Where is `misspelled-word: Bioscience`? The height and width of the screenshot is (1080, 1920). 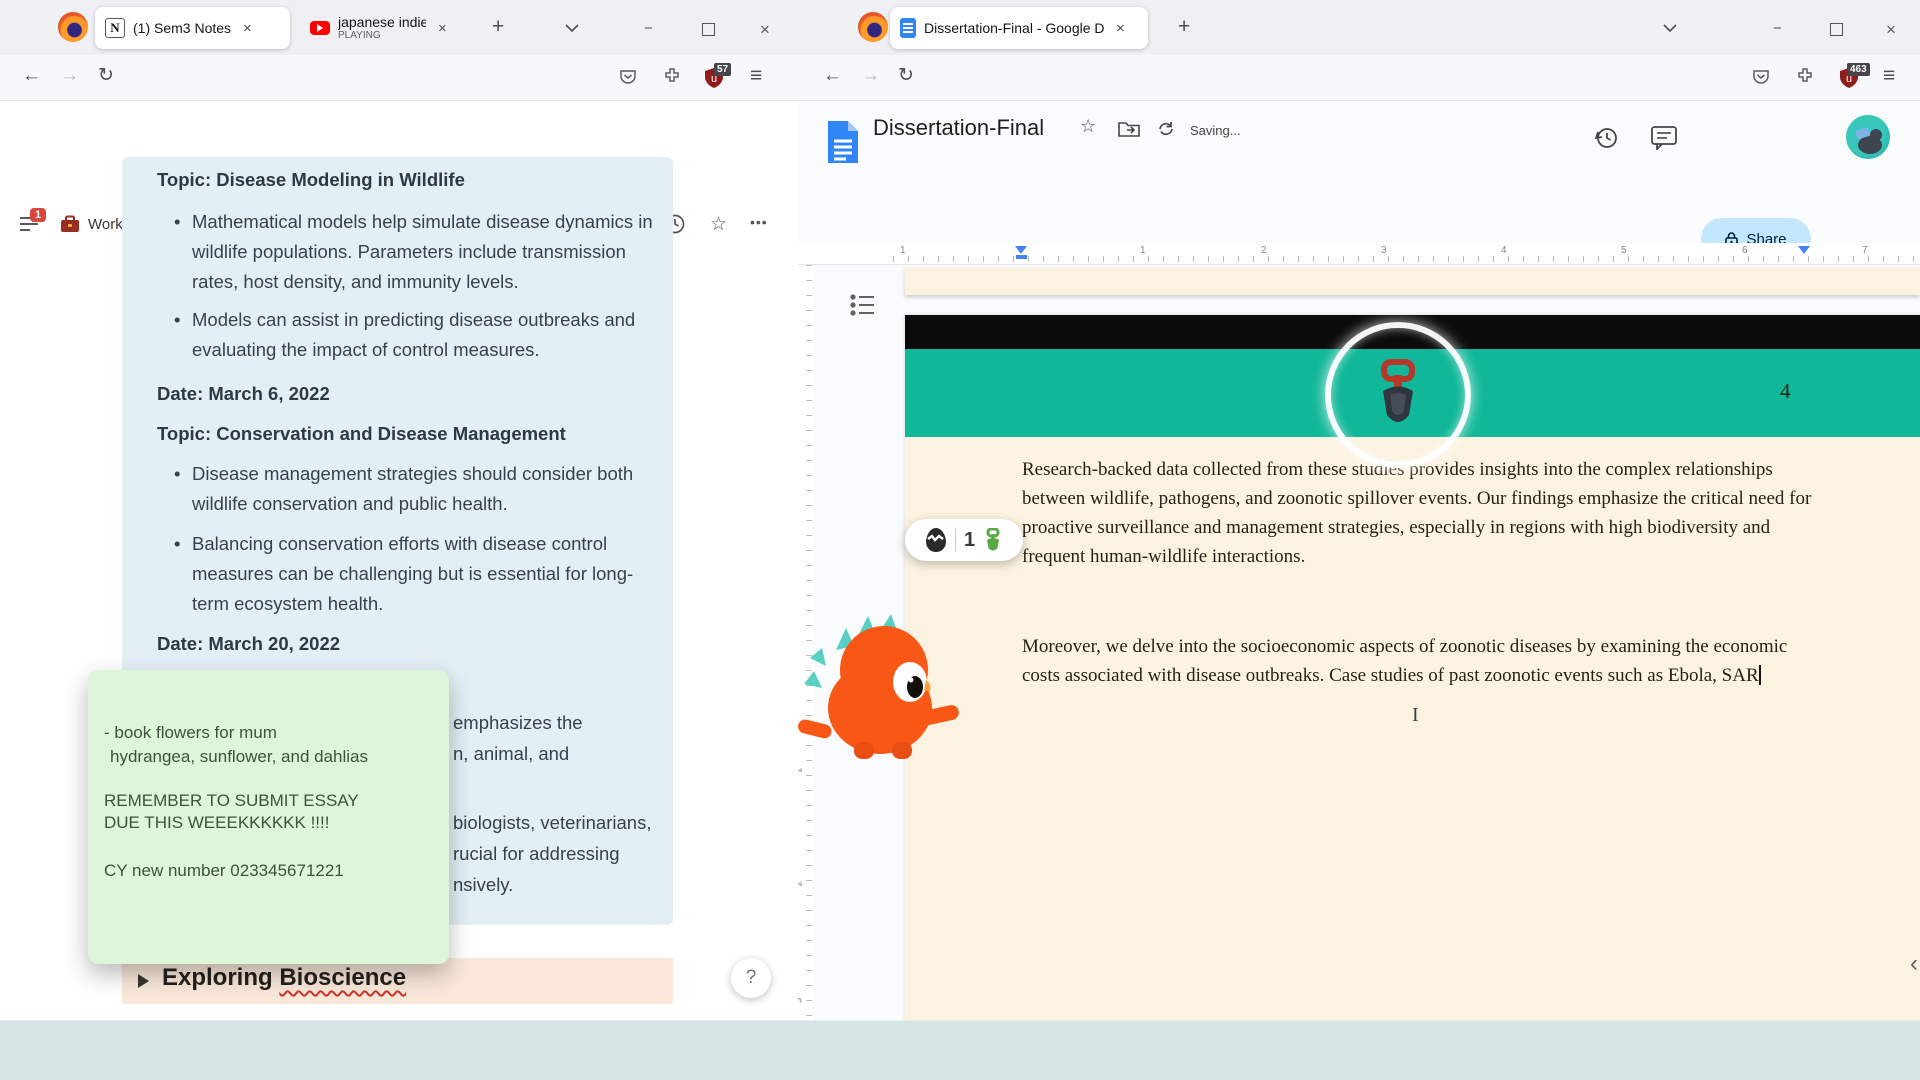
misspelled-word: Bioscience is located at coordinates (343, 977).